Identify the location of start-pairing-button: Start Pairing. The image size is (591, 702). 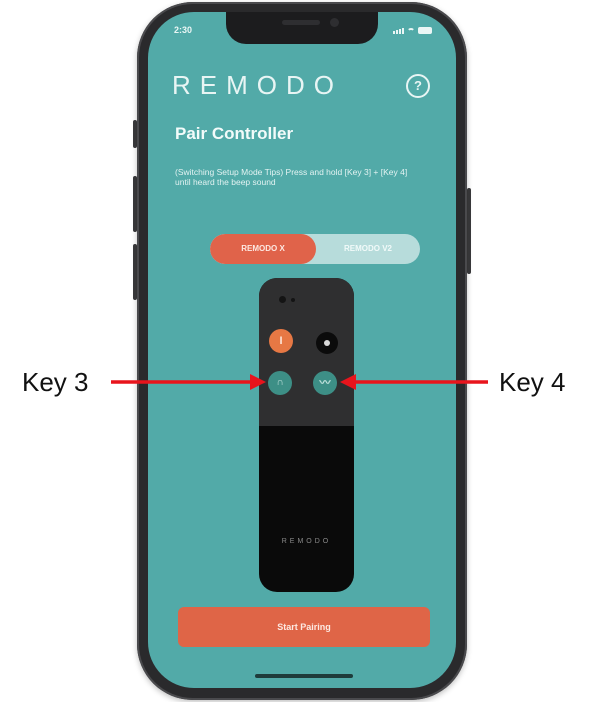
(304, 627).